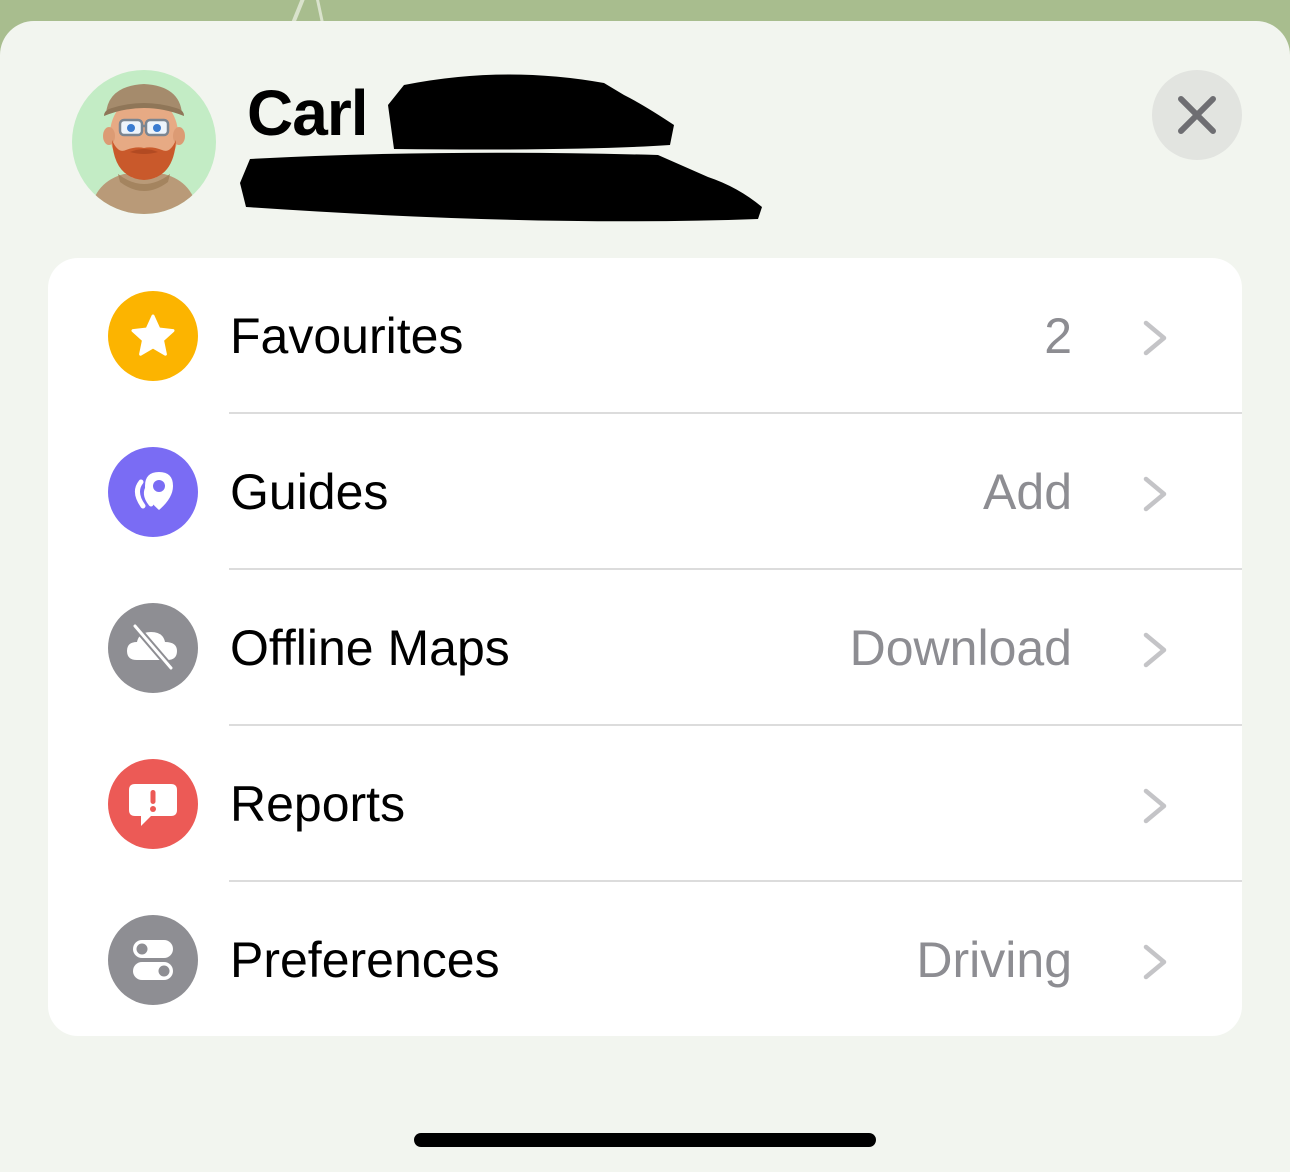  Describe the element at coordinates (153, 960) in the screenshot. I see `toggles-icon` at that location.